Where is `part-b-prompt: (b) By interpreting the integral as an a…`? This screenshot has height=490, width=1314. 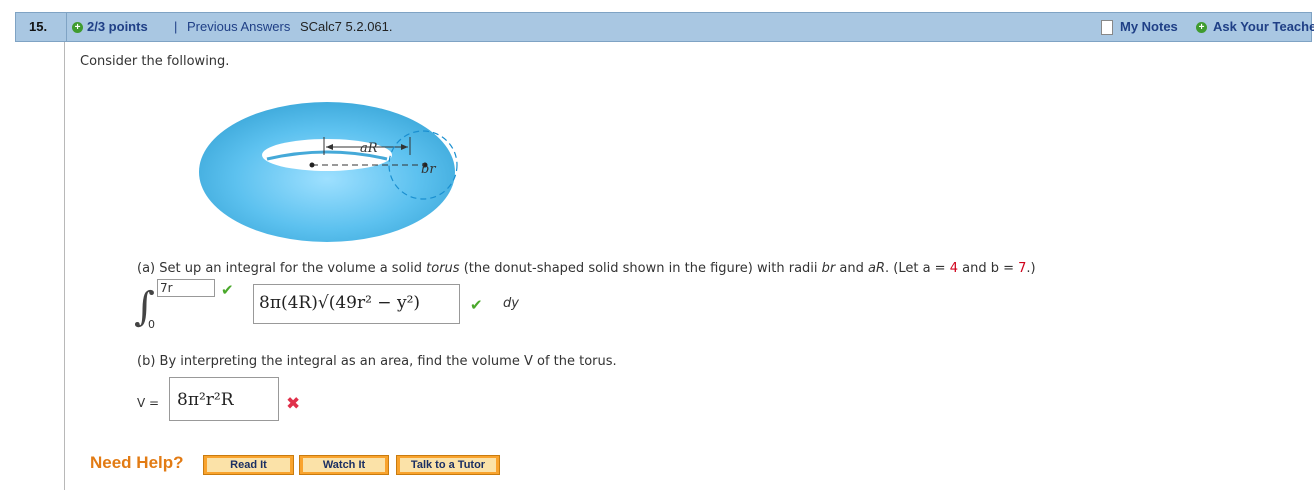 part-b-prompt: (b) By interpreting the integral as an a… is located at coordinates (377, 361).